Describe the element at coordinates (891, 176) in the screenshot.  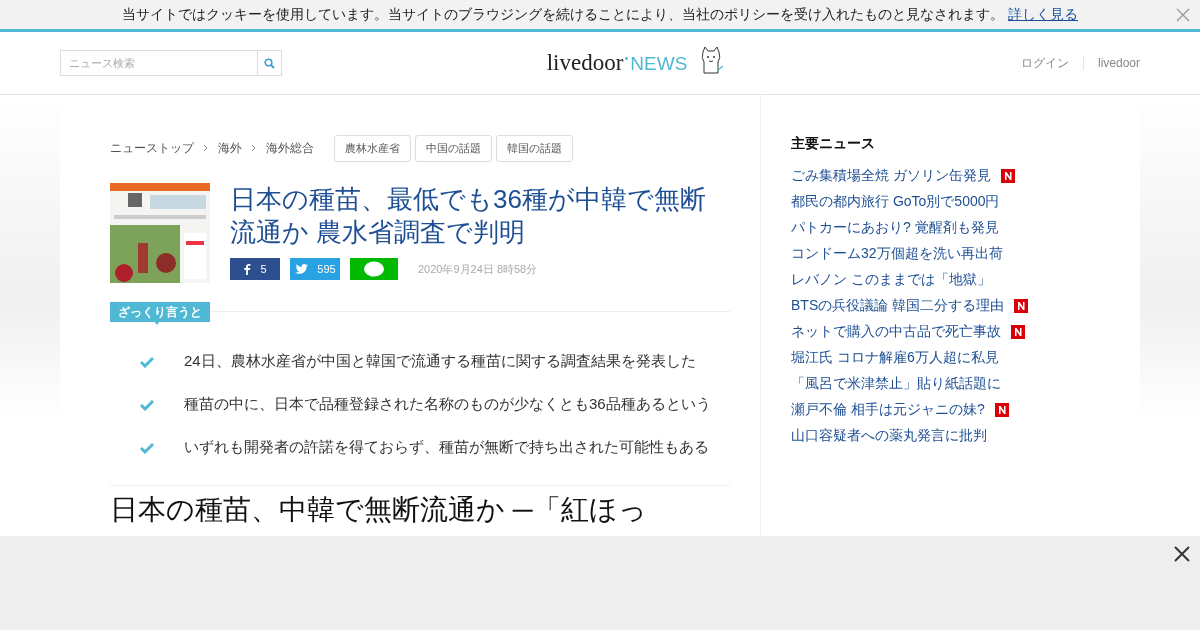
I see `news-link: ごみ集積場全焼 ガソリン缶発見` at that location.